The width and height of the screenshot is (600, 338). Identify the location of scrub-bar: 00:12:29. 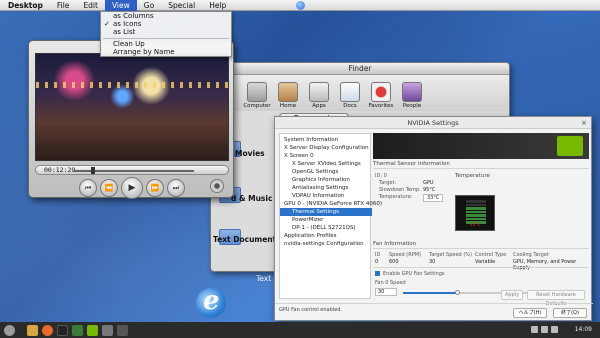
(132, 170).